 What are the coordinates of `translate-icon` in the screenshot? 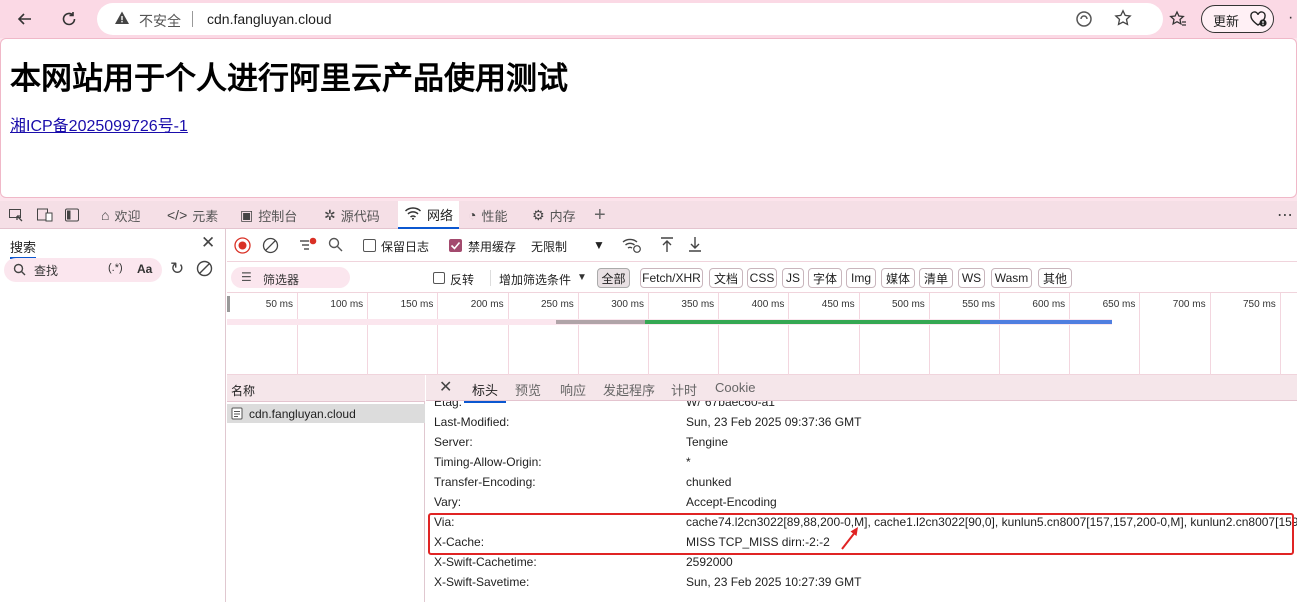 It's located at (1084, 21).